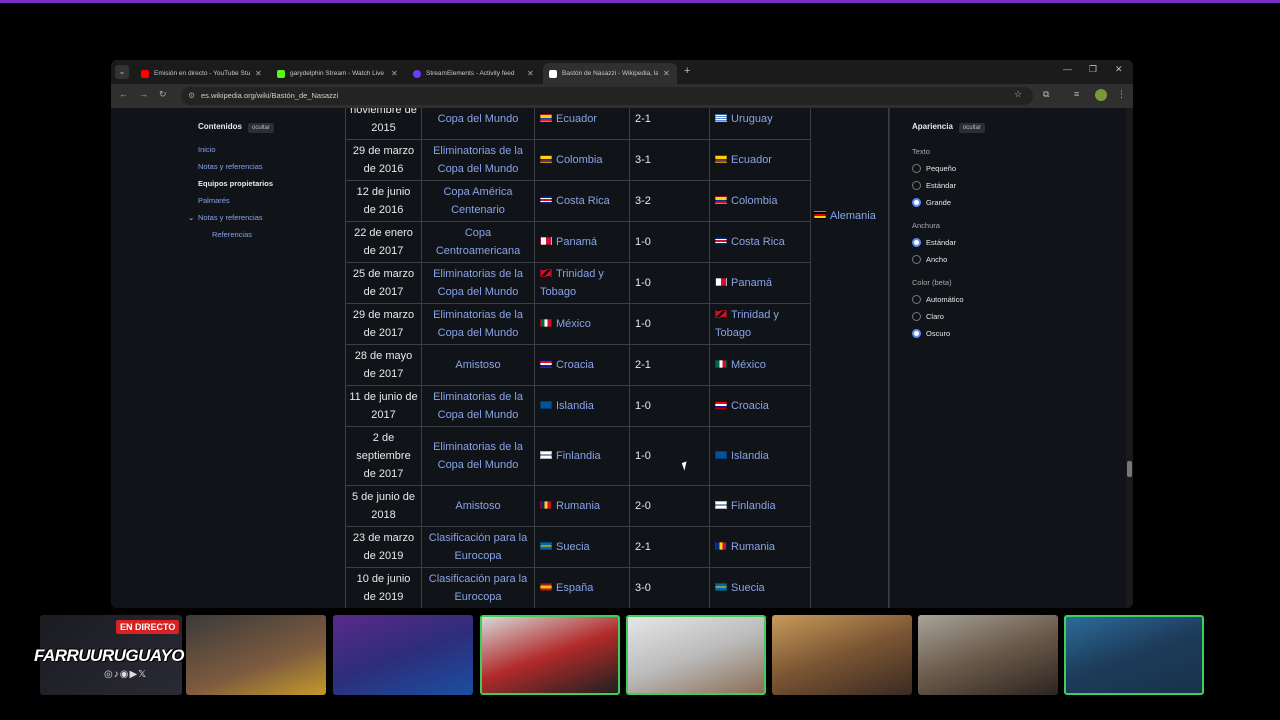  Describe the element at coordinates (268, 183) in the screenshot. I see `toc-item-equipos: Equipos propietarios` at that location.